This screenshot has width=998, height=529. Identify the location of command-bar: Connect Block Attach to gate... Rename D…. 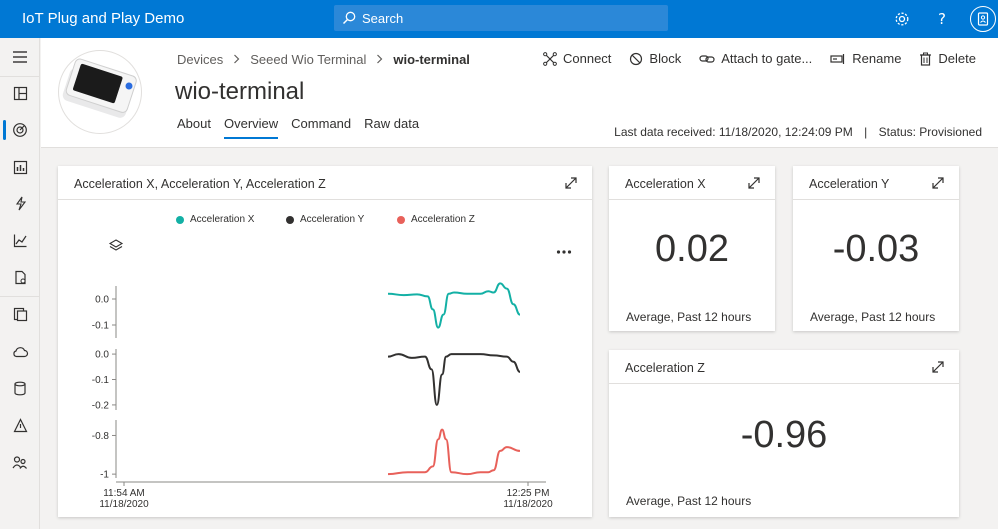
(750, 58).